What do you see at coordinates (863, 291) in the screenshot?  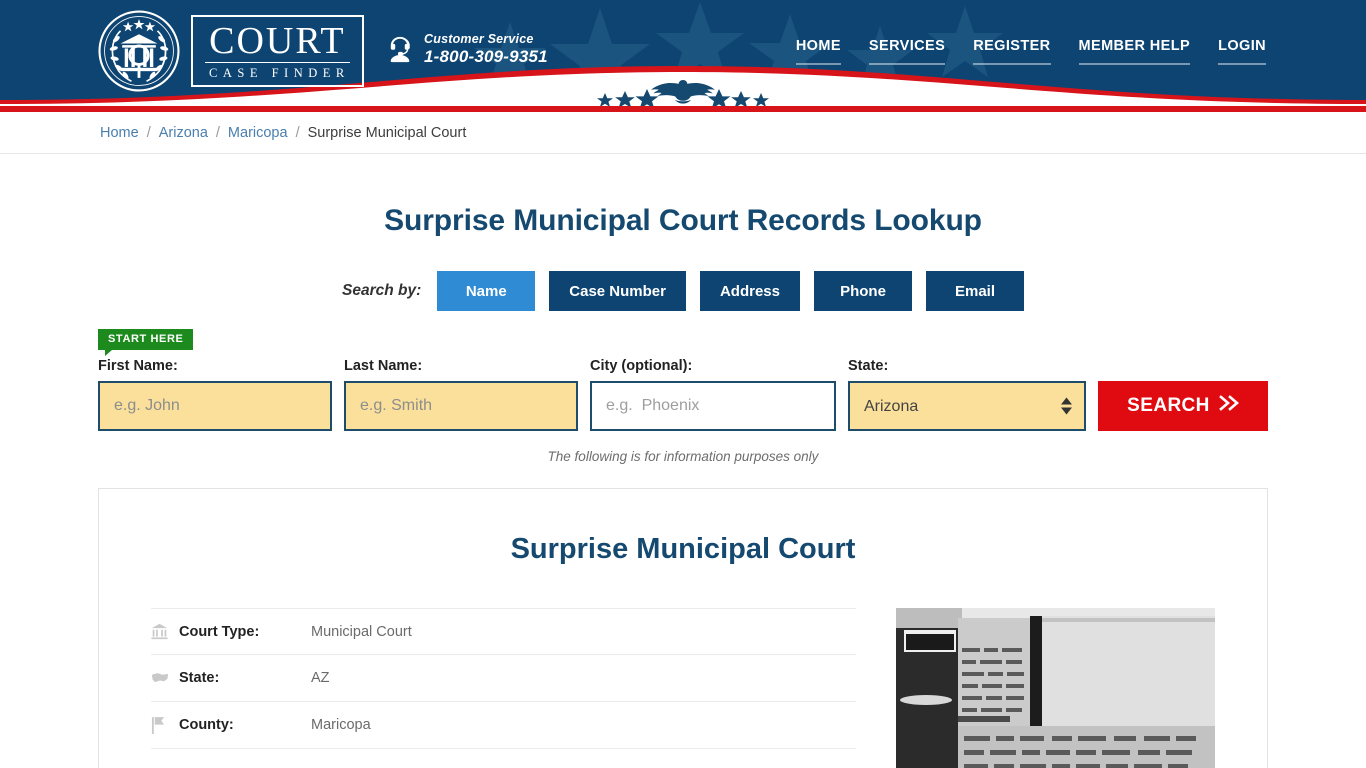 I see `tab-phone: Phone` at bounding box center [863, 291].